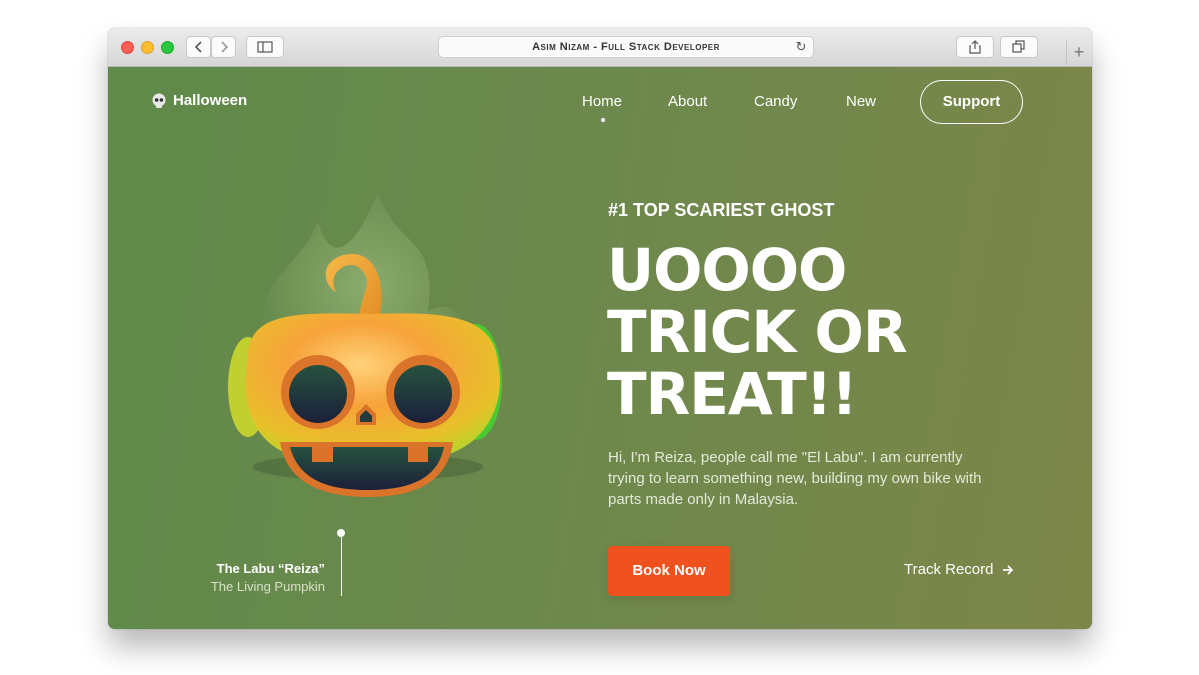  I want to click on share-icon, so click(975, 47).